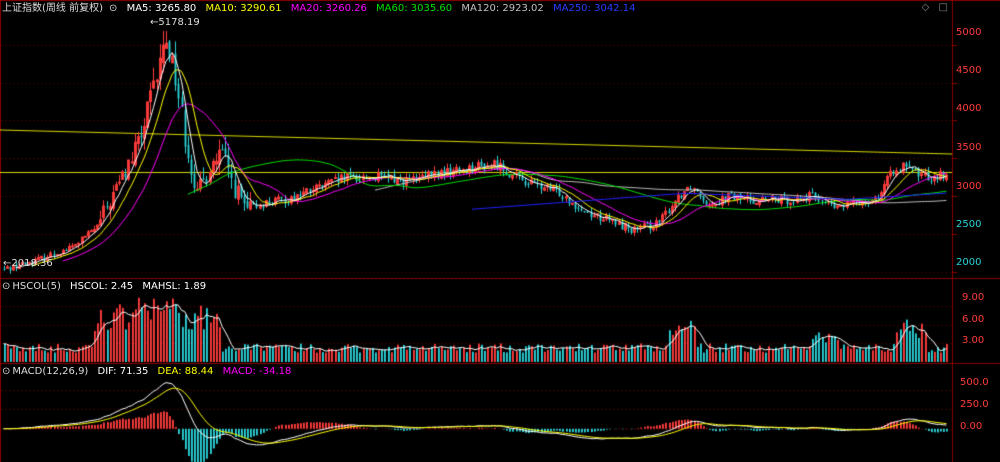  What do you see at coordinates (257, 371) in the screenshot?
I see `macd-value: MACD: -34.18` at bounding box center [257, 371].